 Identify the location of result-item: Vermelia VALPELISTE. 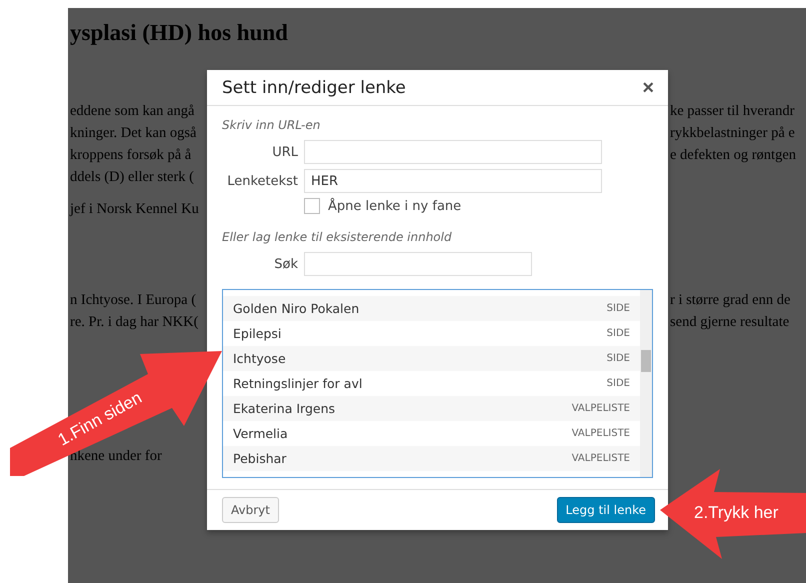
(431, 433).